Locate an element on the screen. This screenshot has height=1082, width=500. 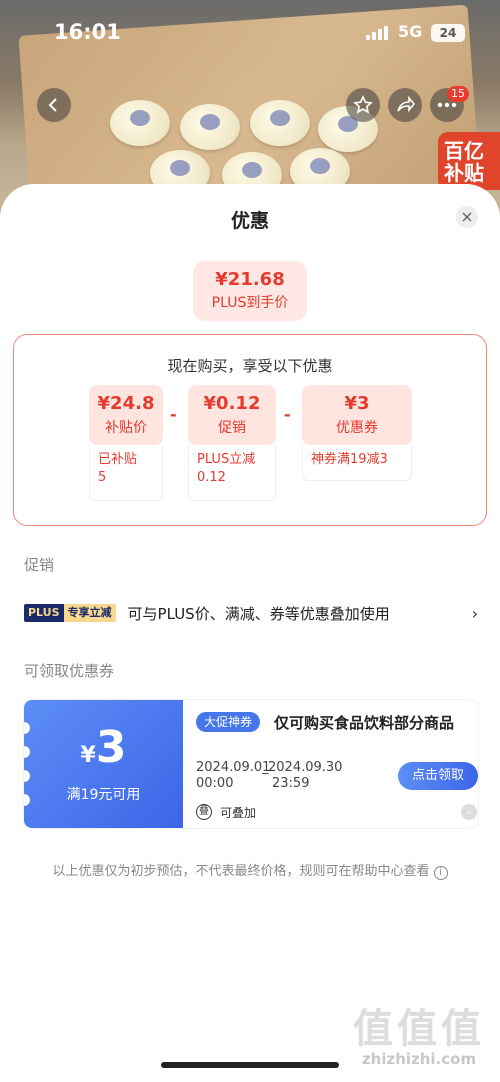
chevron-left-icon is located at coordinates (52, 105).